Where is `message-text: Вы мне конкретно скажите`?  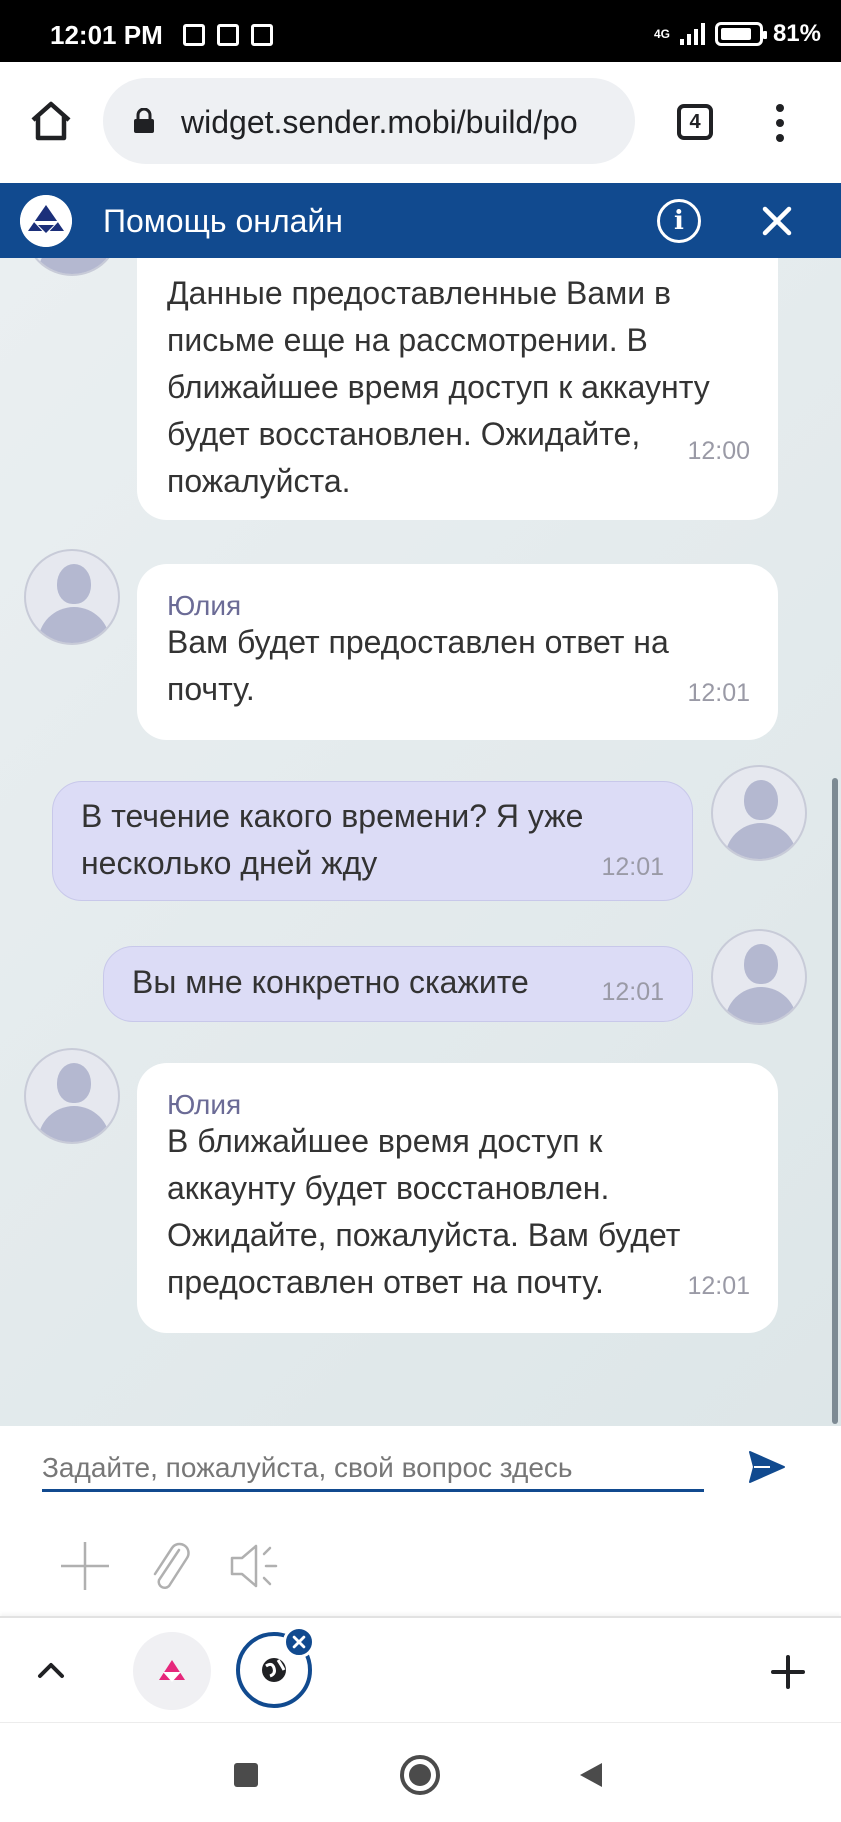
message-text: Вы мне конкретно скажите is located at coordinates (330, 982).